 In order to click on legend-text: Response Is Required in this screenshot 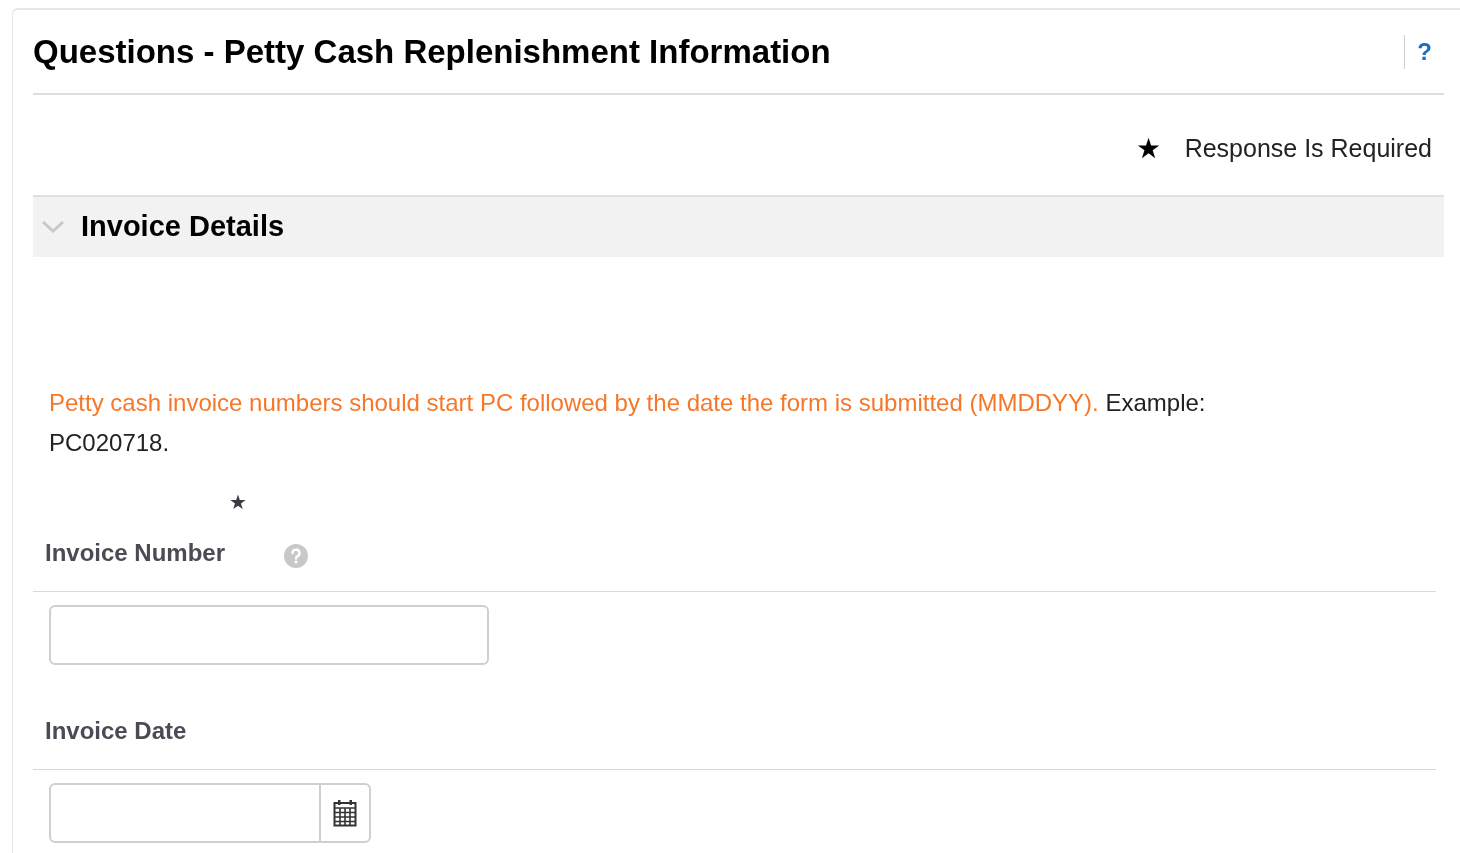, I will do `click(1308, 149)`.